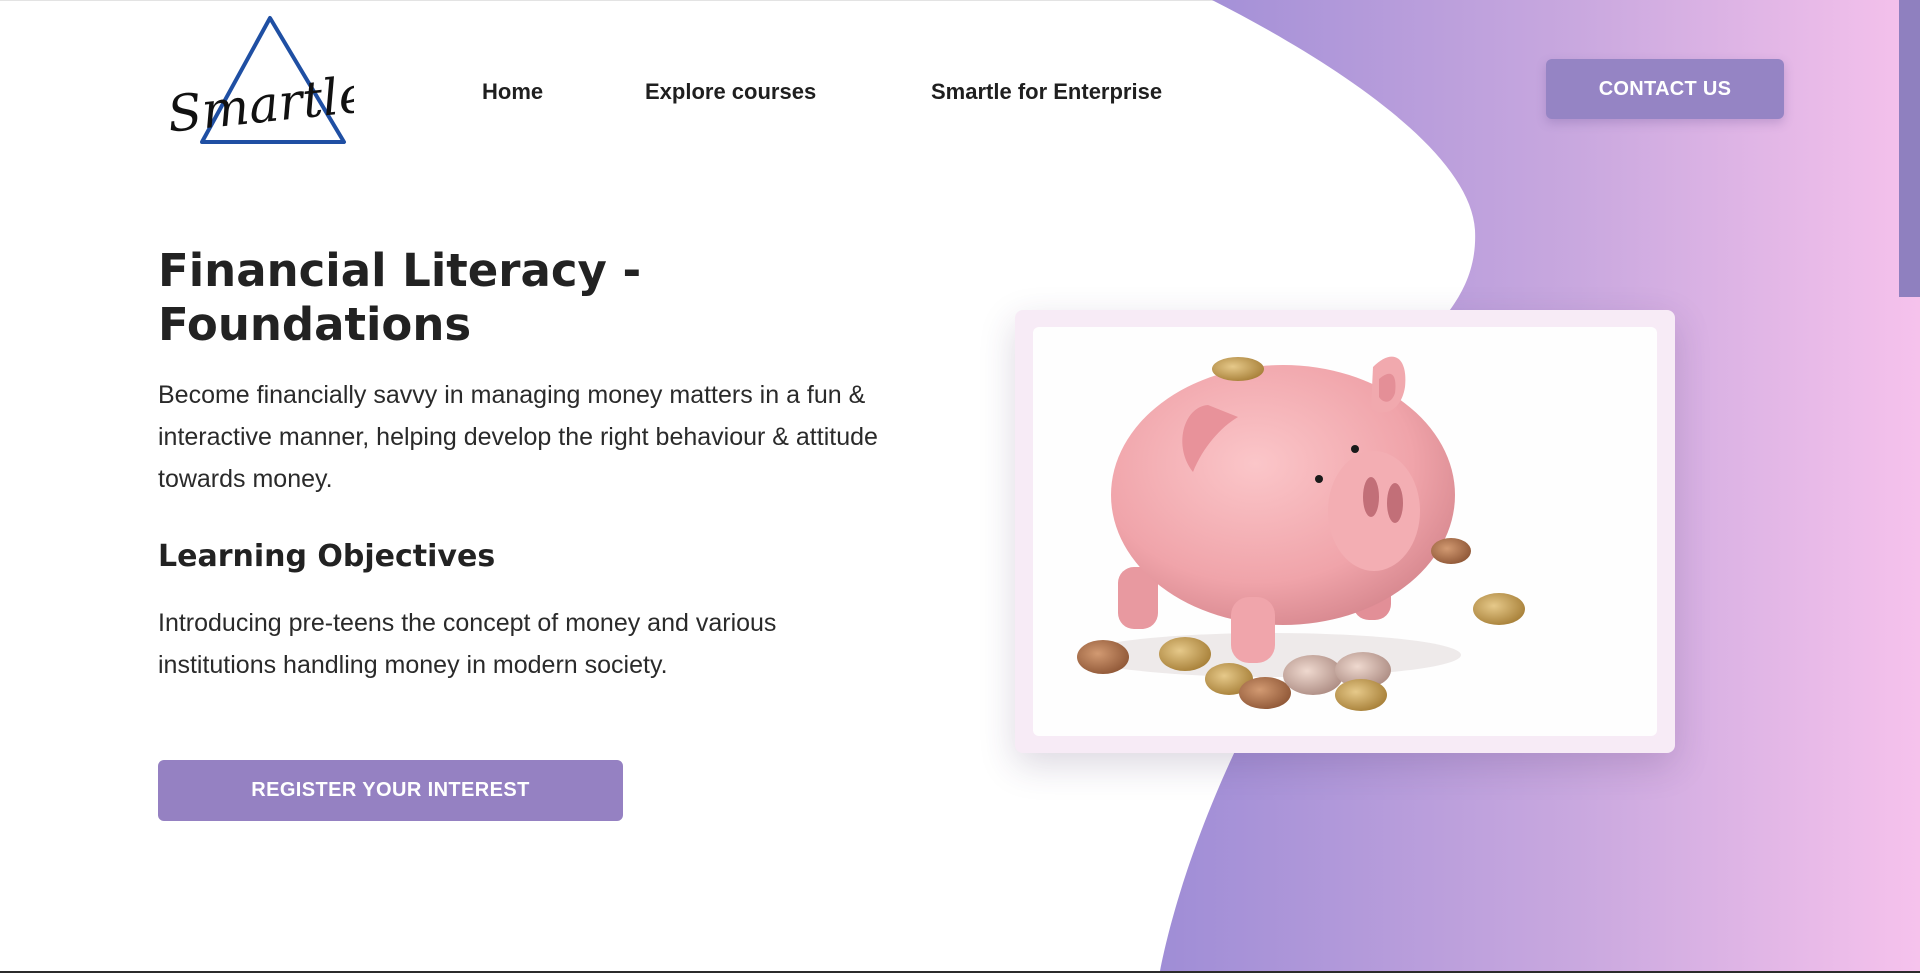 This screenshot has width=1920, height=973. What do you see at coordinates (400, 297) in the screenshot?
I see `page-title: Financial Literacy - Foundations` at bounding box center [400, 297].